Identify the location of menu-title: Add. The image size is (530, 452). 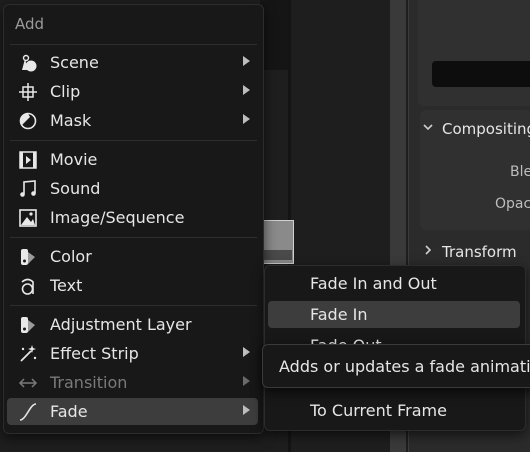
(30, 24).